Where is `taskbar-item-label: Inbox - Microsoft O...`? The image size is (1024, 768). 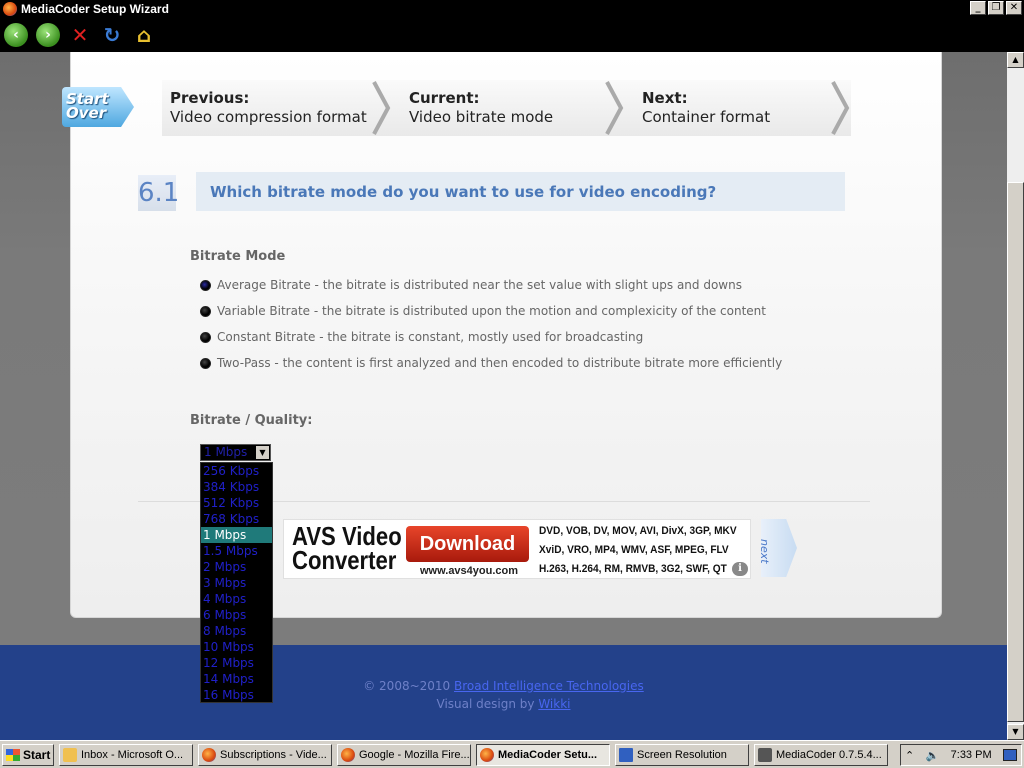 taskbar-item-label: Inbox - Microsoft O... is located at coordinates (132, 754).